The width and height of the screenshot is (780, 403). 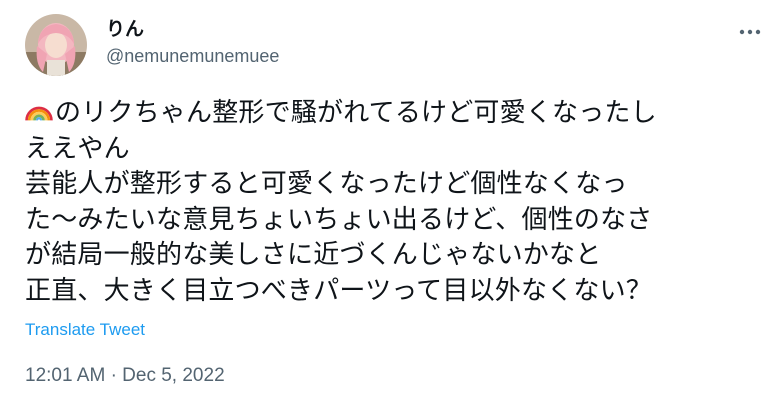 I want to click on user-avatar, so click(x=56, y=45).